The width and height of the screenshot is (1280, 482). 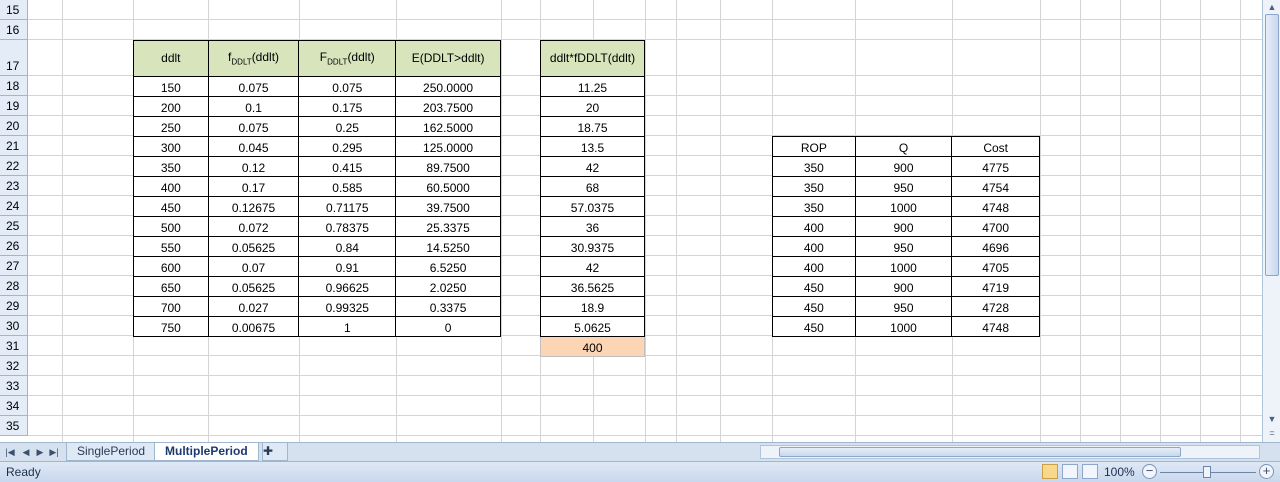 What do you see at coordinates (171, 146) in the screenshot?
I see `table-cell: 300` at bounding box center [171, 146].